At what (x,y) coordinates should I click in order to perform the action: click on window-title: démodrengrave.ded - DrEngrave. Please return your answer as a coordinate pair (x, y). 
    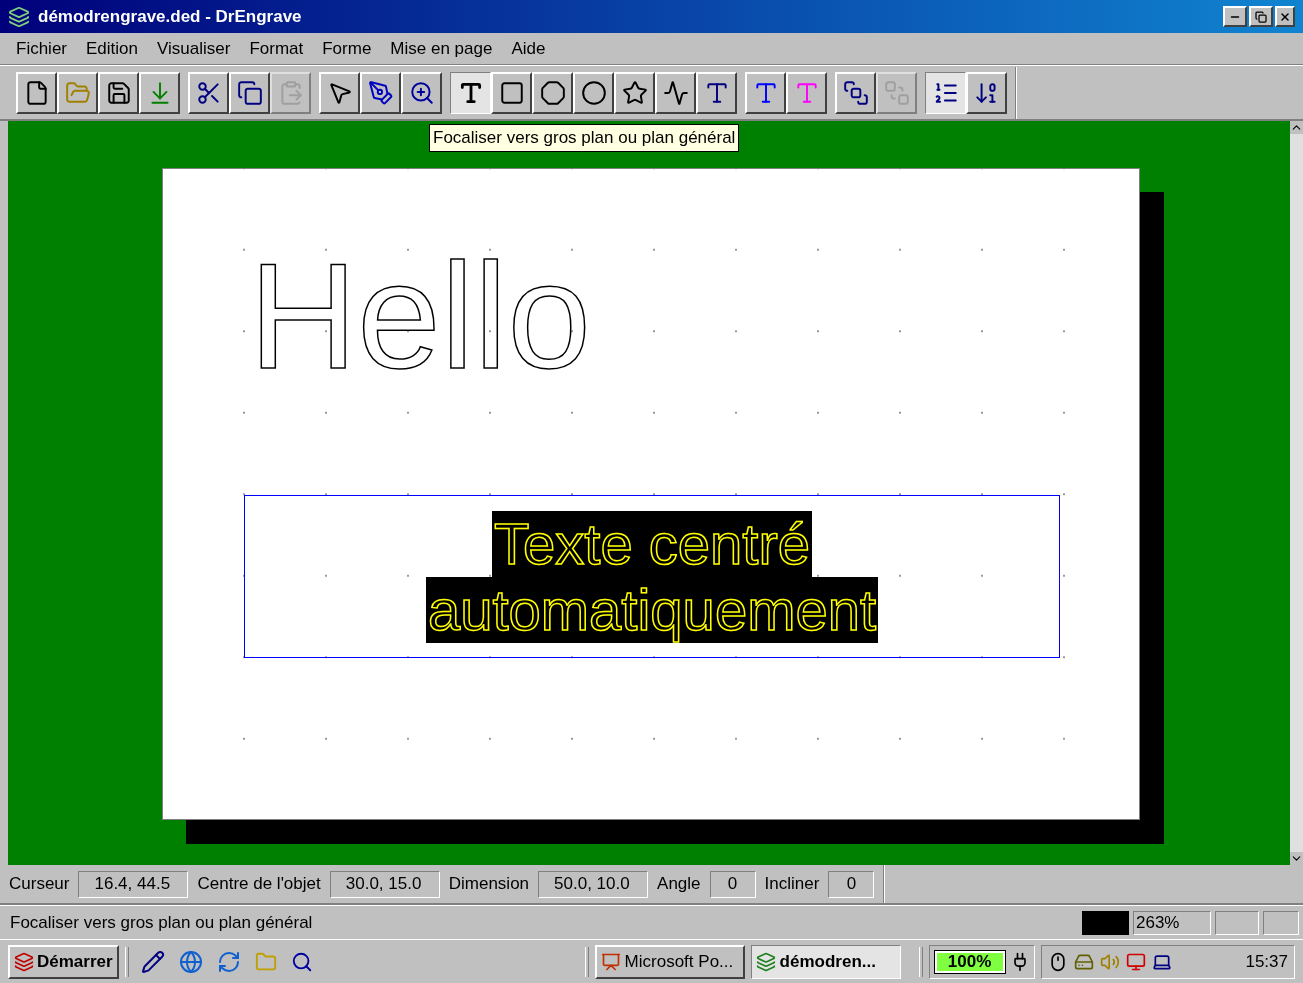
    Looking at the image, I should click on (170, 16).